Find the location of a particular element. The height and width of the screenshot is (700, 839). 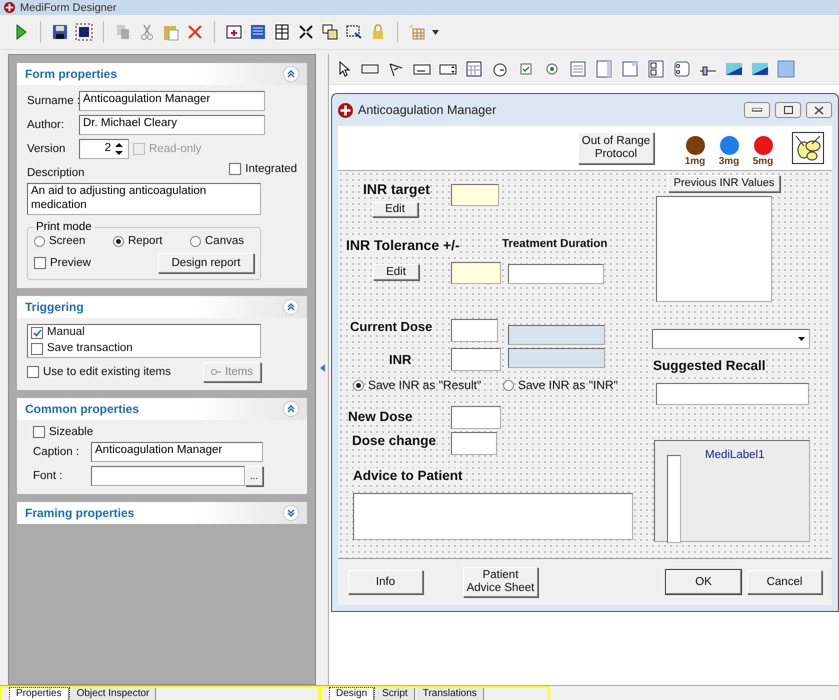

inr-target-field is located at coordinates (475, 195).